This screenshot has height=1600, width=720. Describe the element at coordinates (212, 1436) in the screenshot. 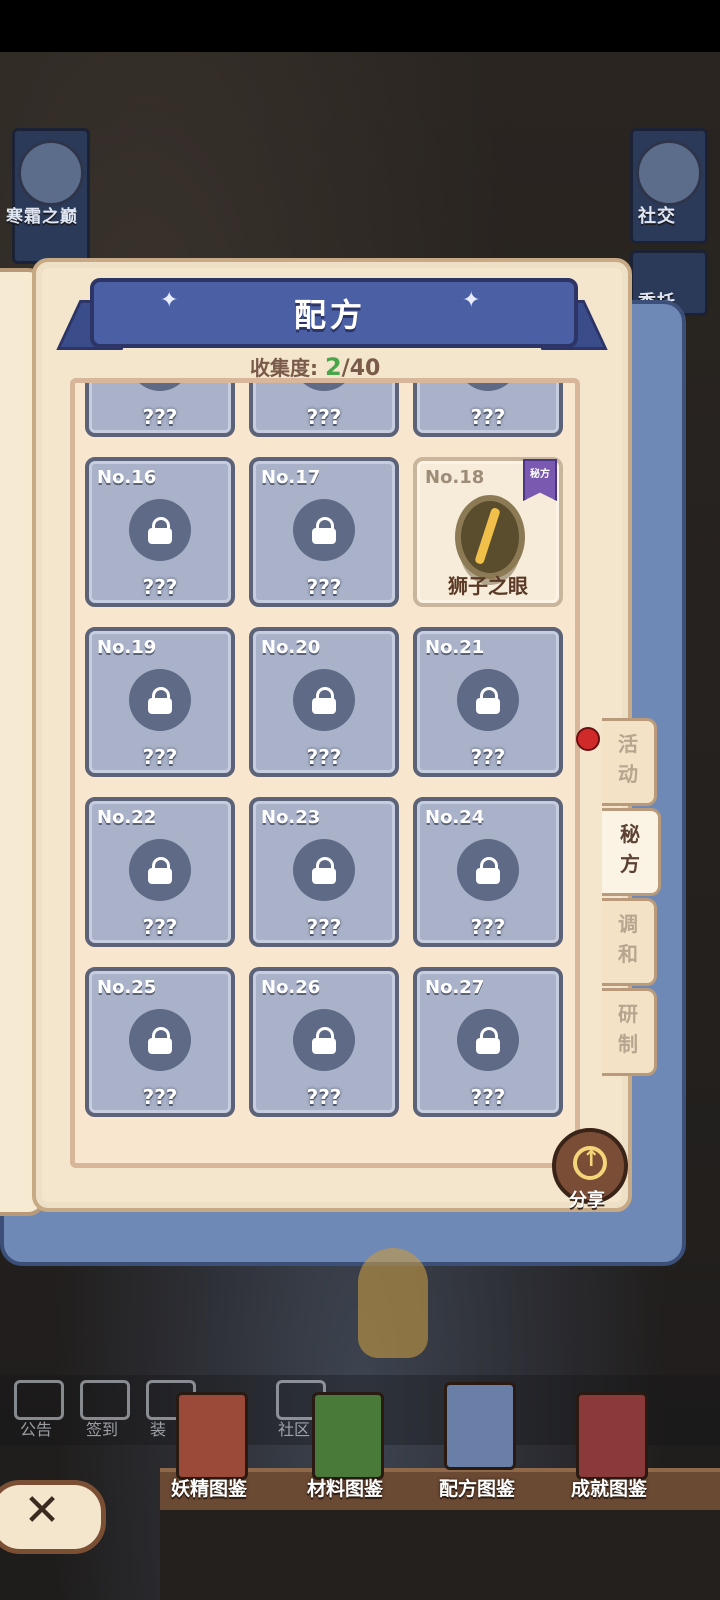

I see `fairy-guide-book-icon` at that location.